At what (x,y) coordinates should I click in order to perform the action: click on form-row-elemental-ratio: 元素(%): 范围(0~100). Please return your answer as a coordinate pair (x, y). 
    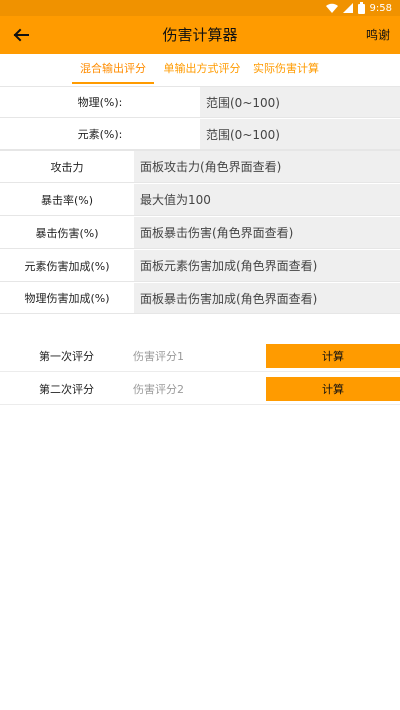
    Looking at the image, I should click on (200, 134).